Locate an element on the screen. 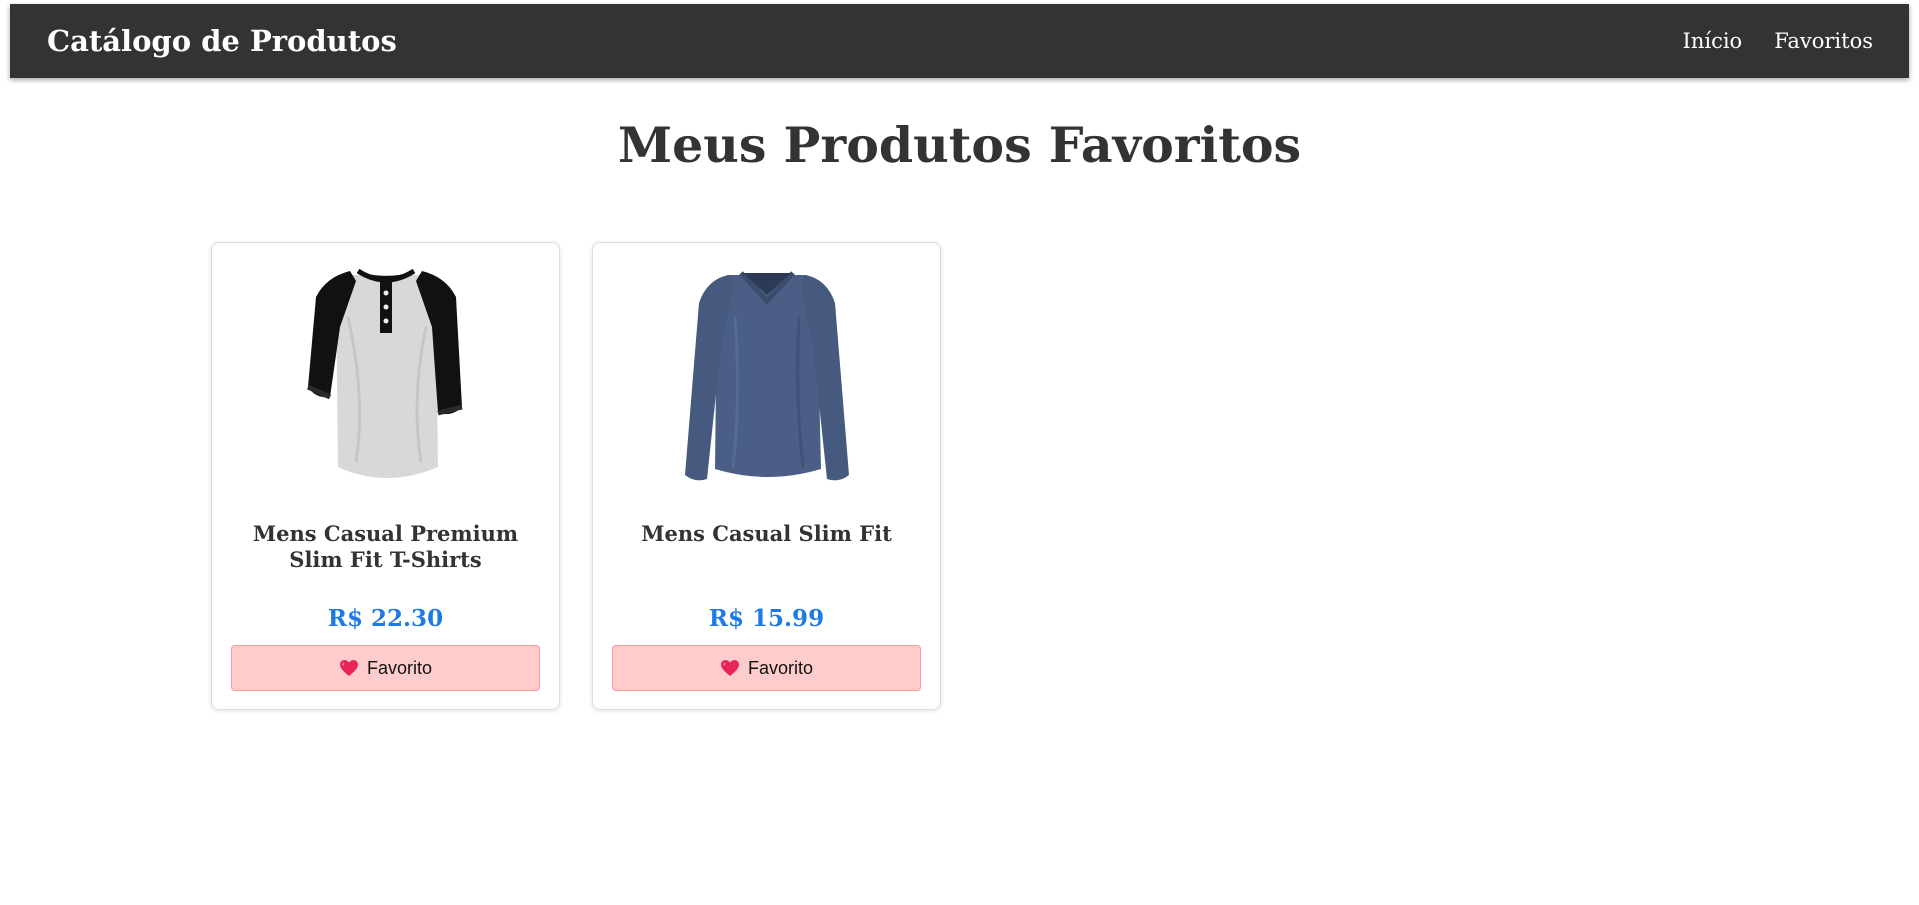  nav-links: Início Favoritos is located at coordinates (1778, 41).